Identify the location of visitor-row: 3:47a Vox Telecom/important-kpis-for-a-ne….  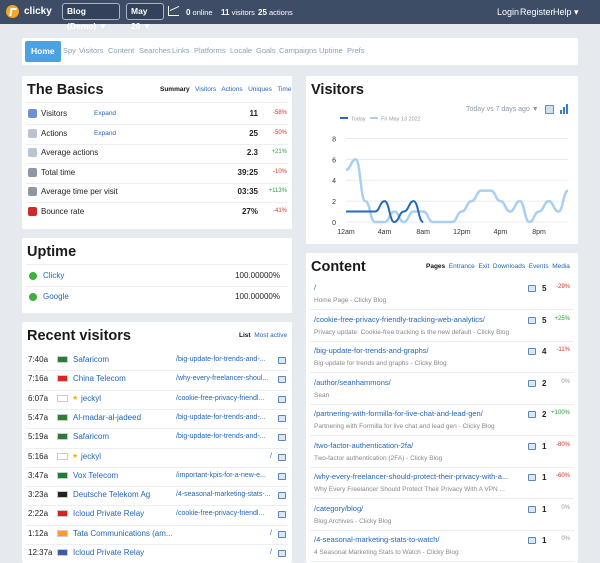
(157, 476).